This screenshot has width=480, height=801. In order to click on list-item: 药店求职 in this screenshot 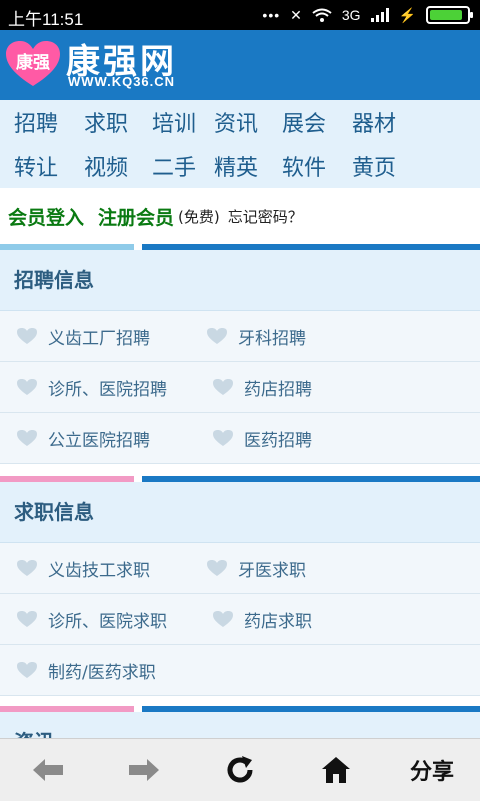, I will do `click(262, 619)`.